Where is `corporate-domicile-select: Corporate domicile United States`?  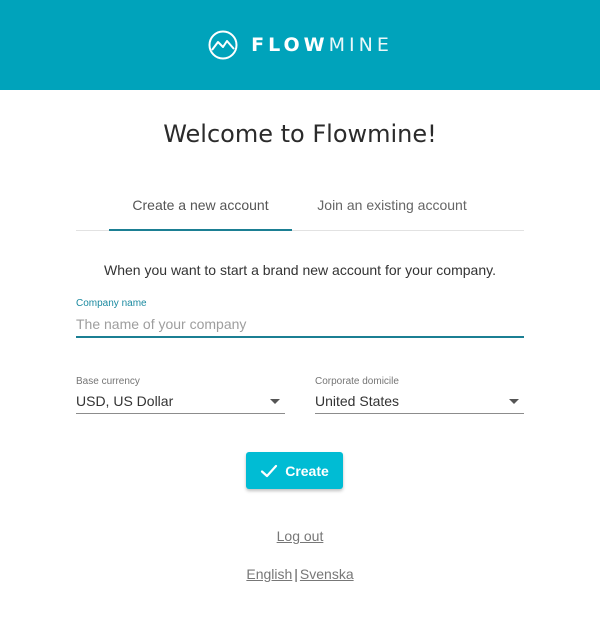 corporate-domicile-select: Corporate domicile United States is located at coordinates (419, 395).